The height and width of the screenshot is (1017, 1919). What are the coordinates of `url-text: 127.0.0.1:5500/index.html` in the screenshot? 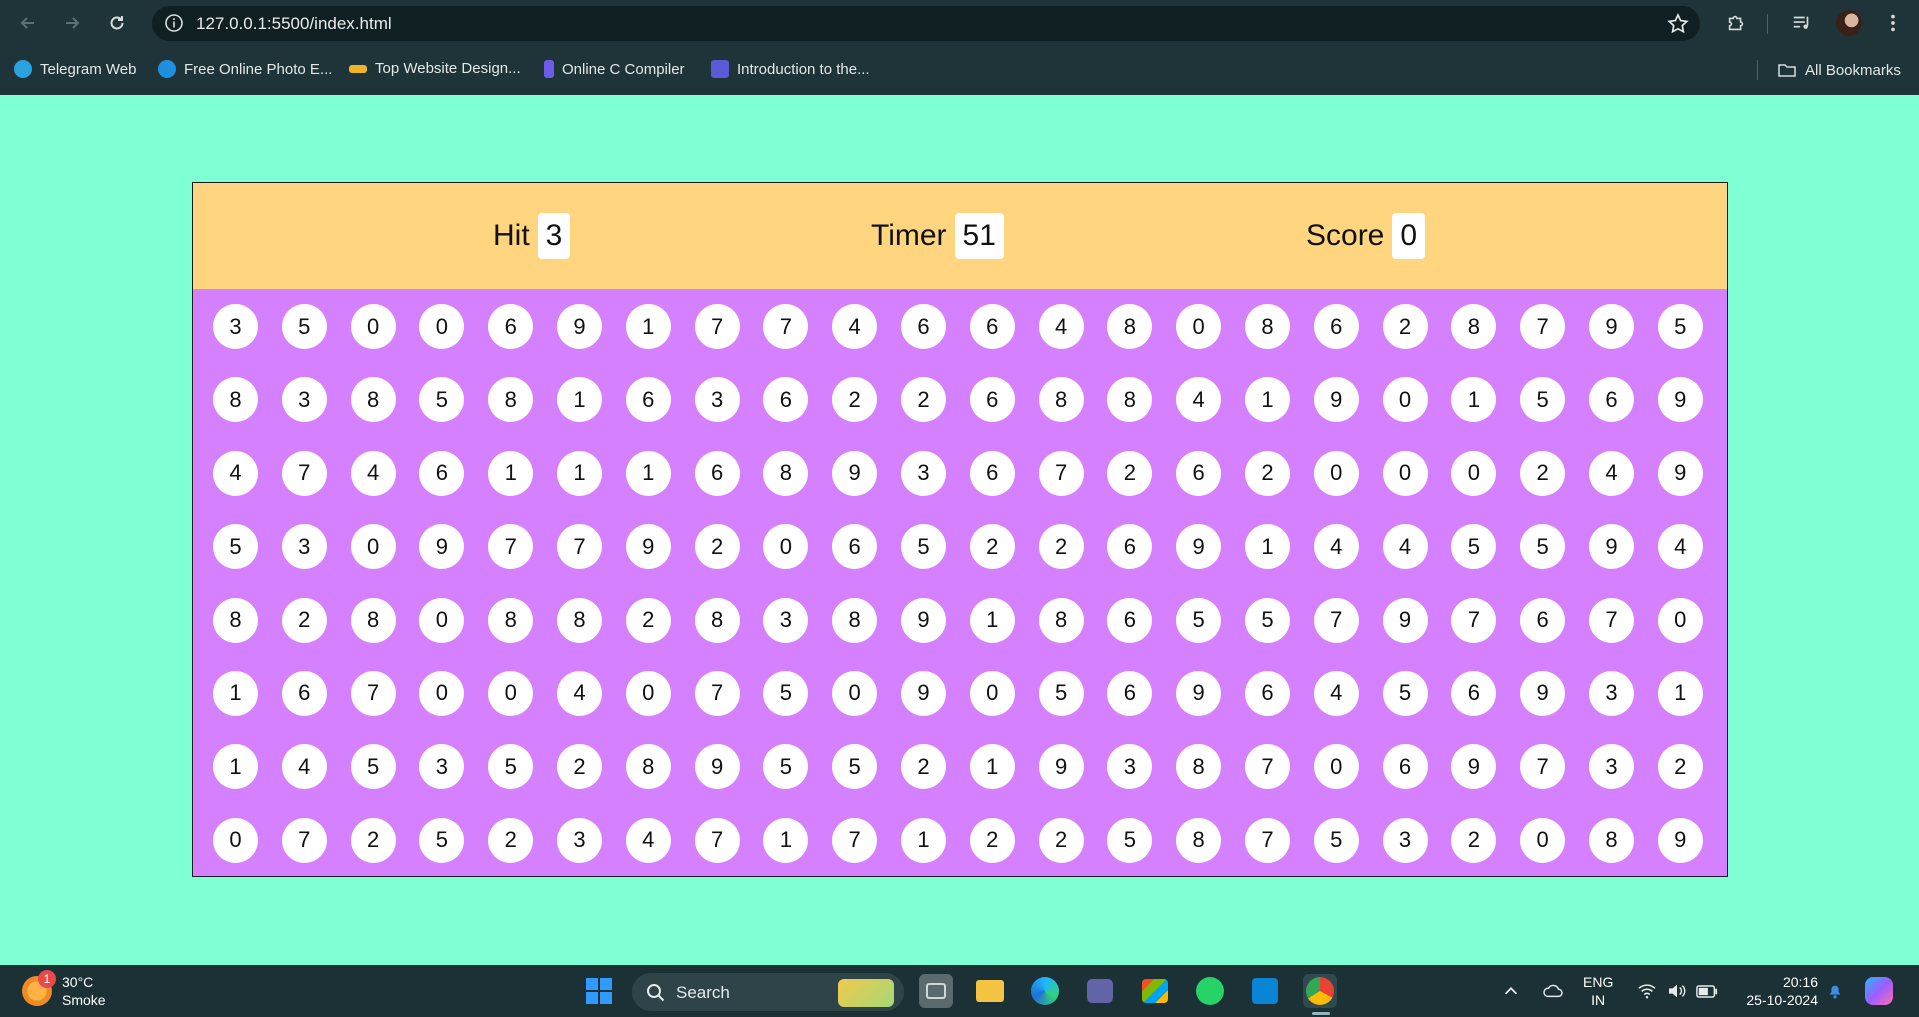 It's located at (294, 24).